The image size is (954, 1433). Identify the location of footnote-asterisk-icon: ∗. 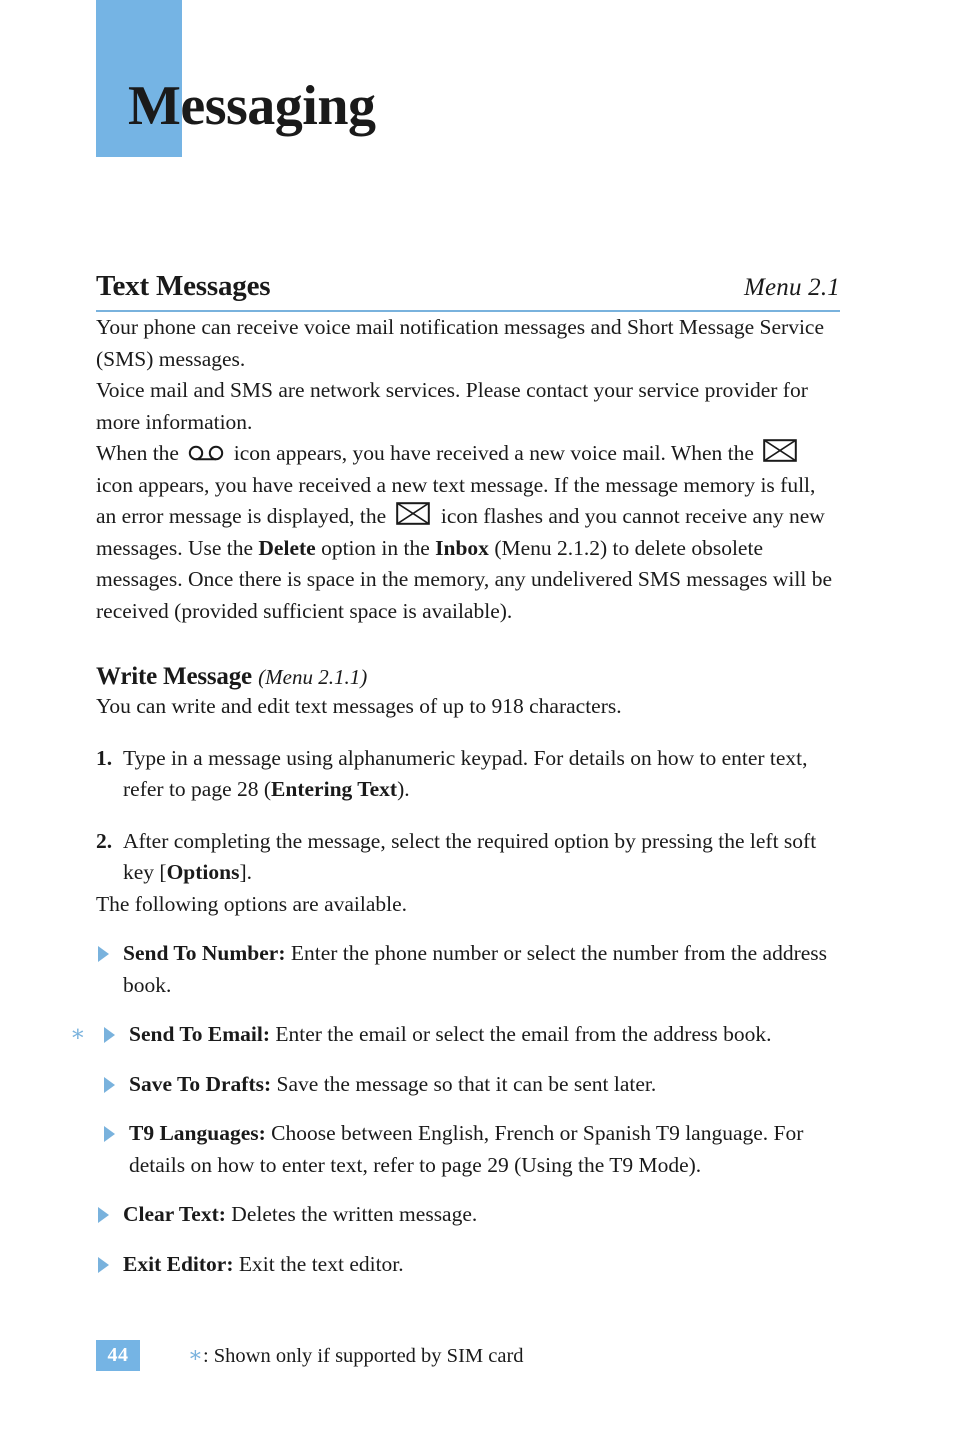
(195, 1354).